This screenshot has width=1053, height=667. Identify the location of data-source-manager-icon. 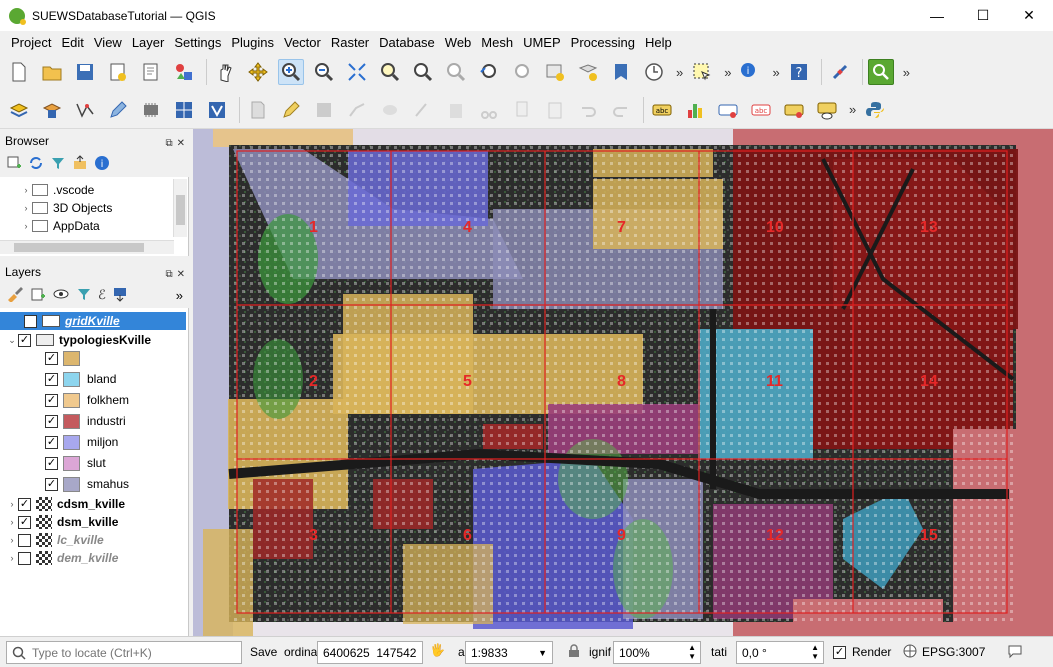
(19, 110).